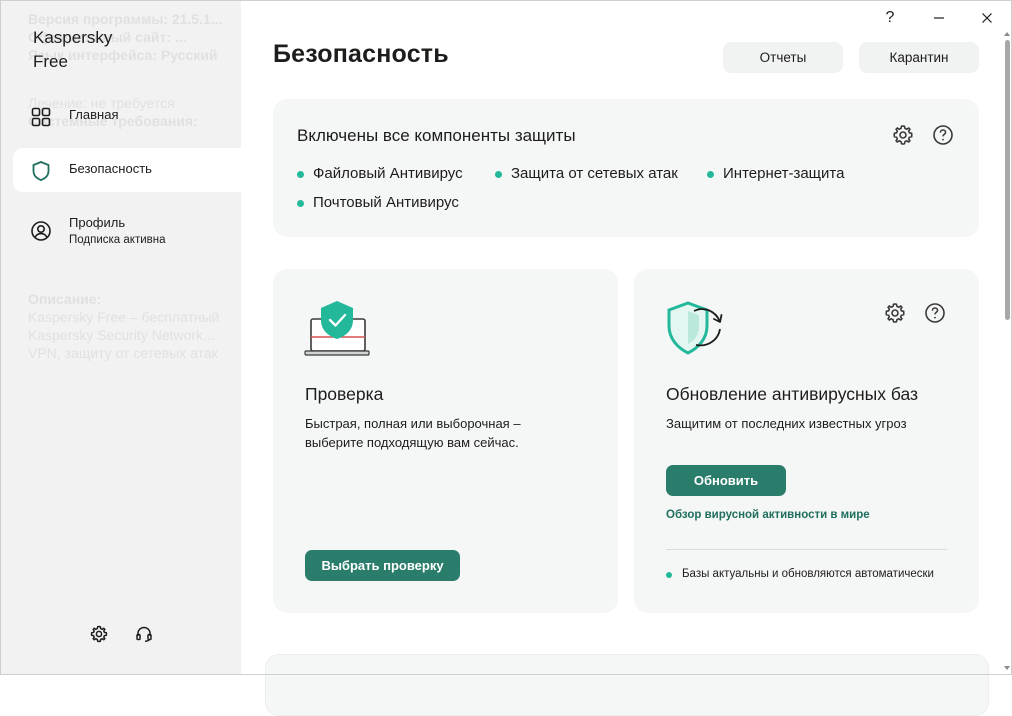 The width and height of the screenshot is (1012, 716). I want to click on app-title-line1: Kaspersky, so click(73, 37).